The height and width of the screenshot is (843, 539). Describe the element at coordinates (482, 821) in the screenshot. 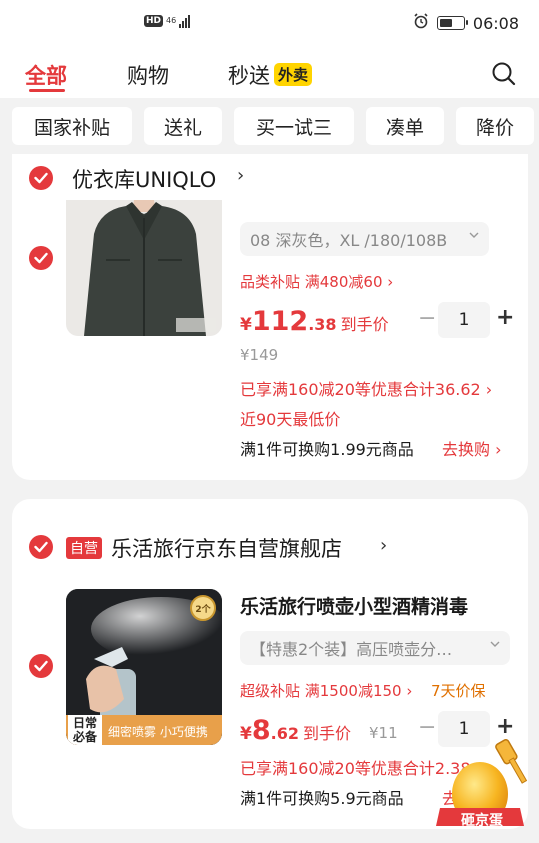

I see `golden-egg-label: 砸京蛋` at that location.